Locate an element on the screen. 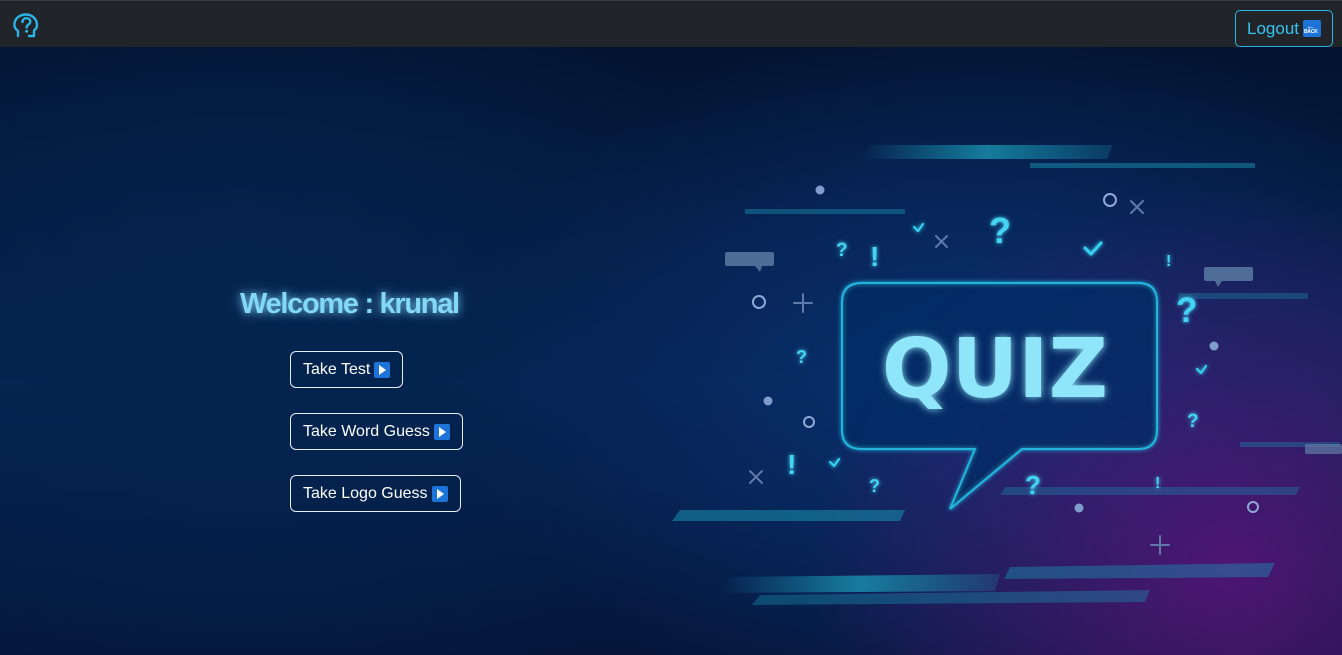 This screenshot has height=655, width=1342. take-test-button: Take Test is located at coordinates (347, 369).